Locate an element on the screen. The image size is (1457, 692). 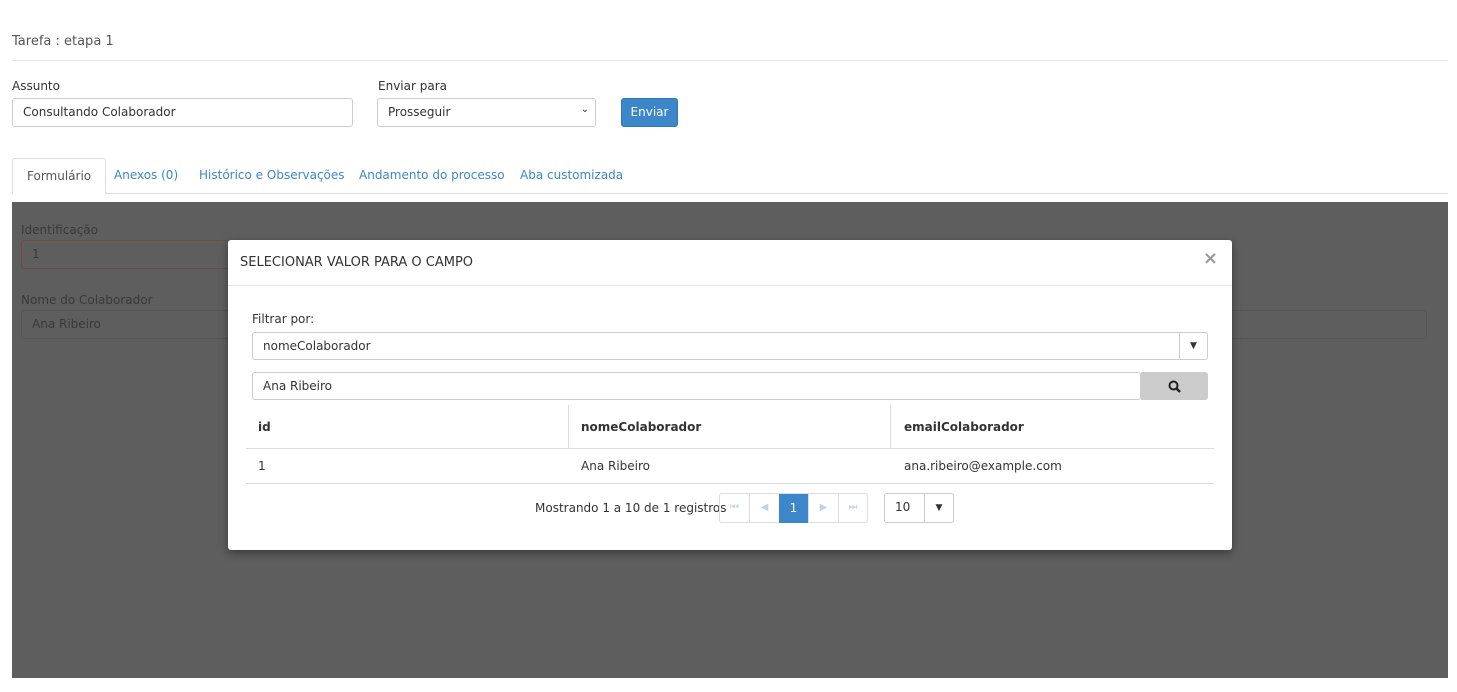
pagination: ⏮ ◀ 1 ▶ ⏭ is located at coordinates (793, 508).